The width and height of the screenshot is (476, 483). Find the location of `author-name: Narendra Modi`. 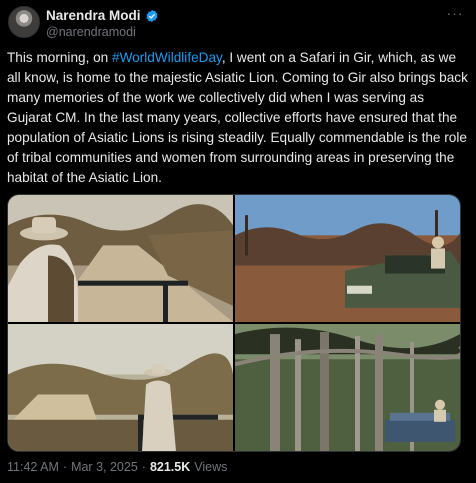

author-name: Narendra Modi is located at coordinates (93, 15).